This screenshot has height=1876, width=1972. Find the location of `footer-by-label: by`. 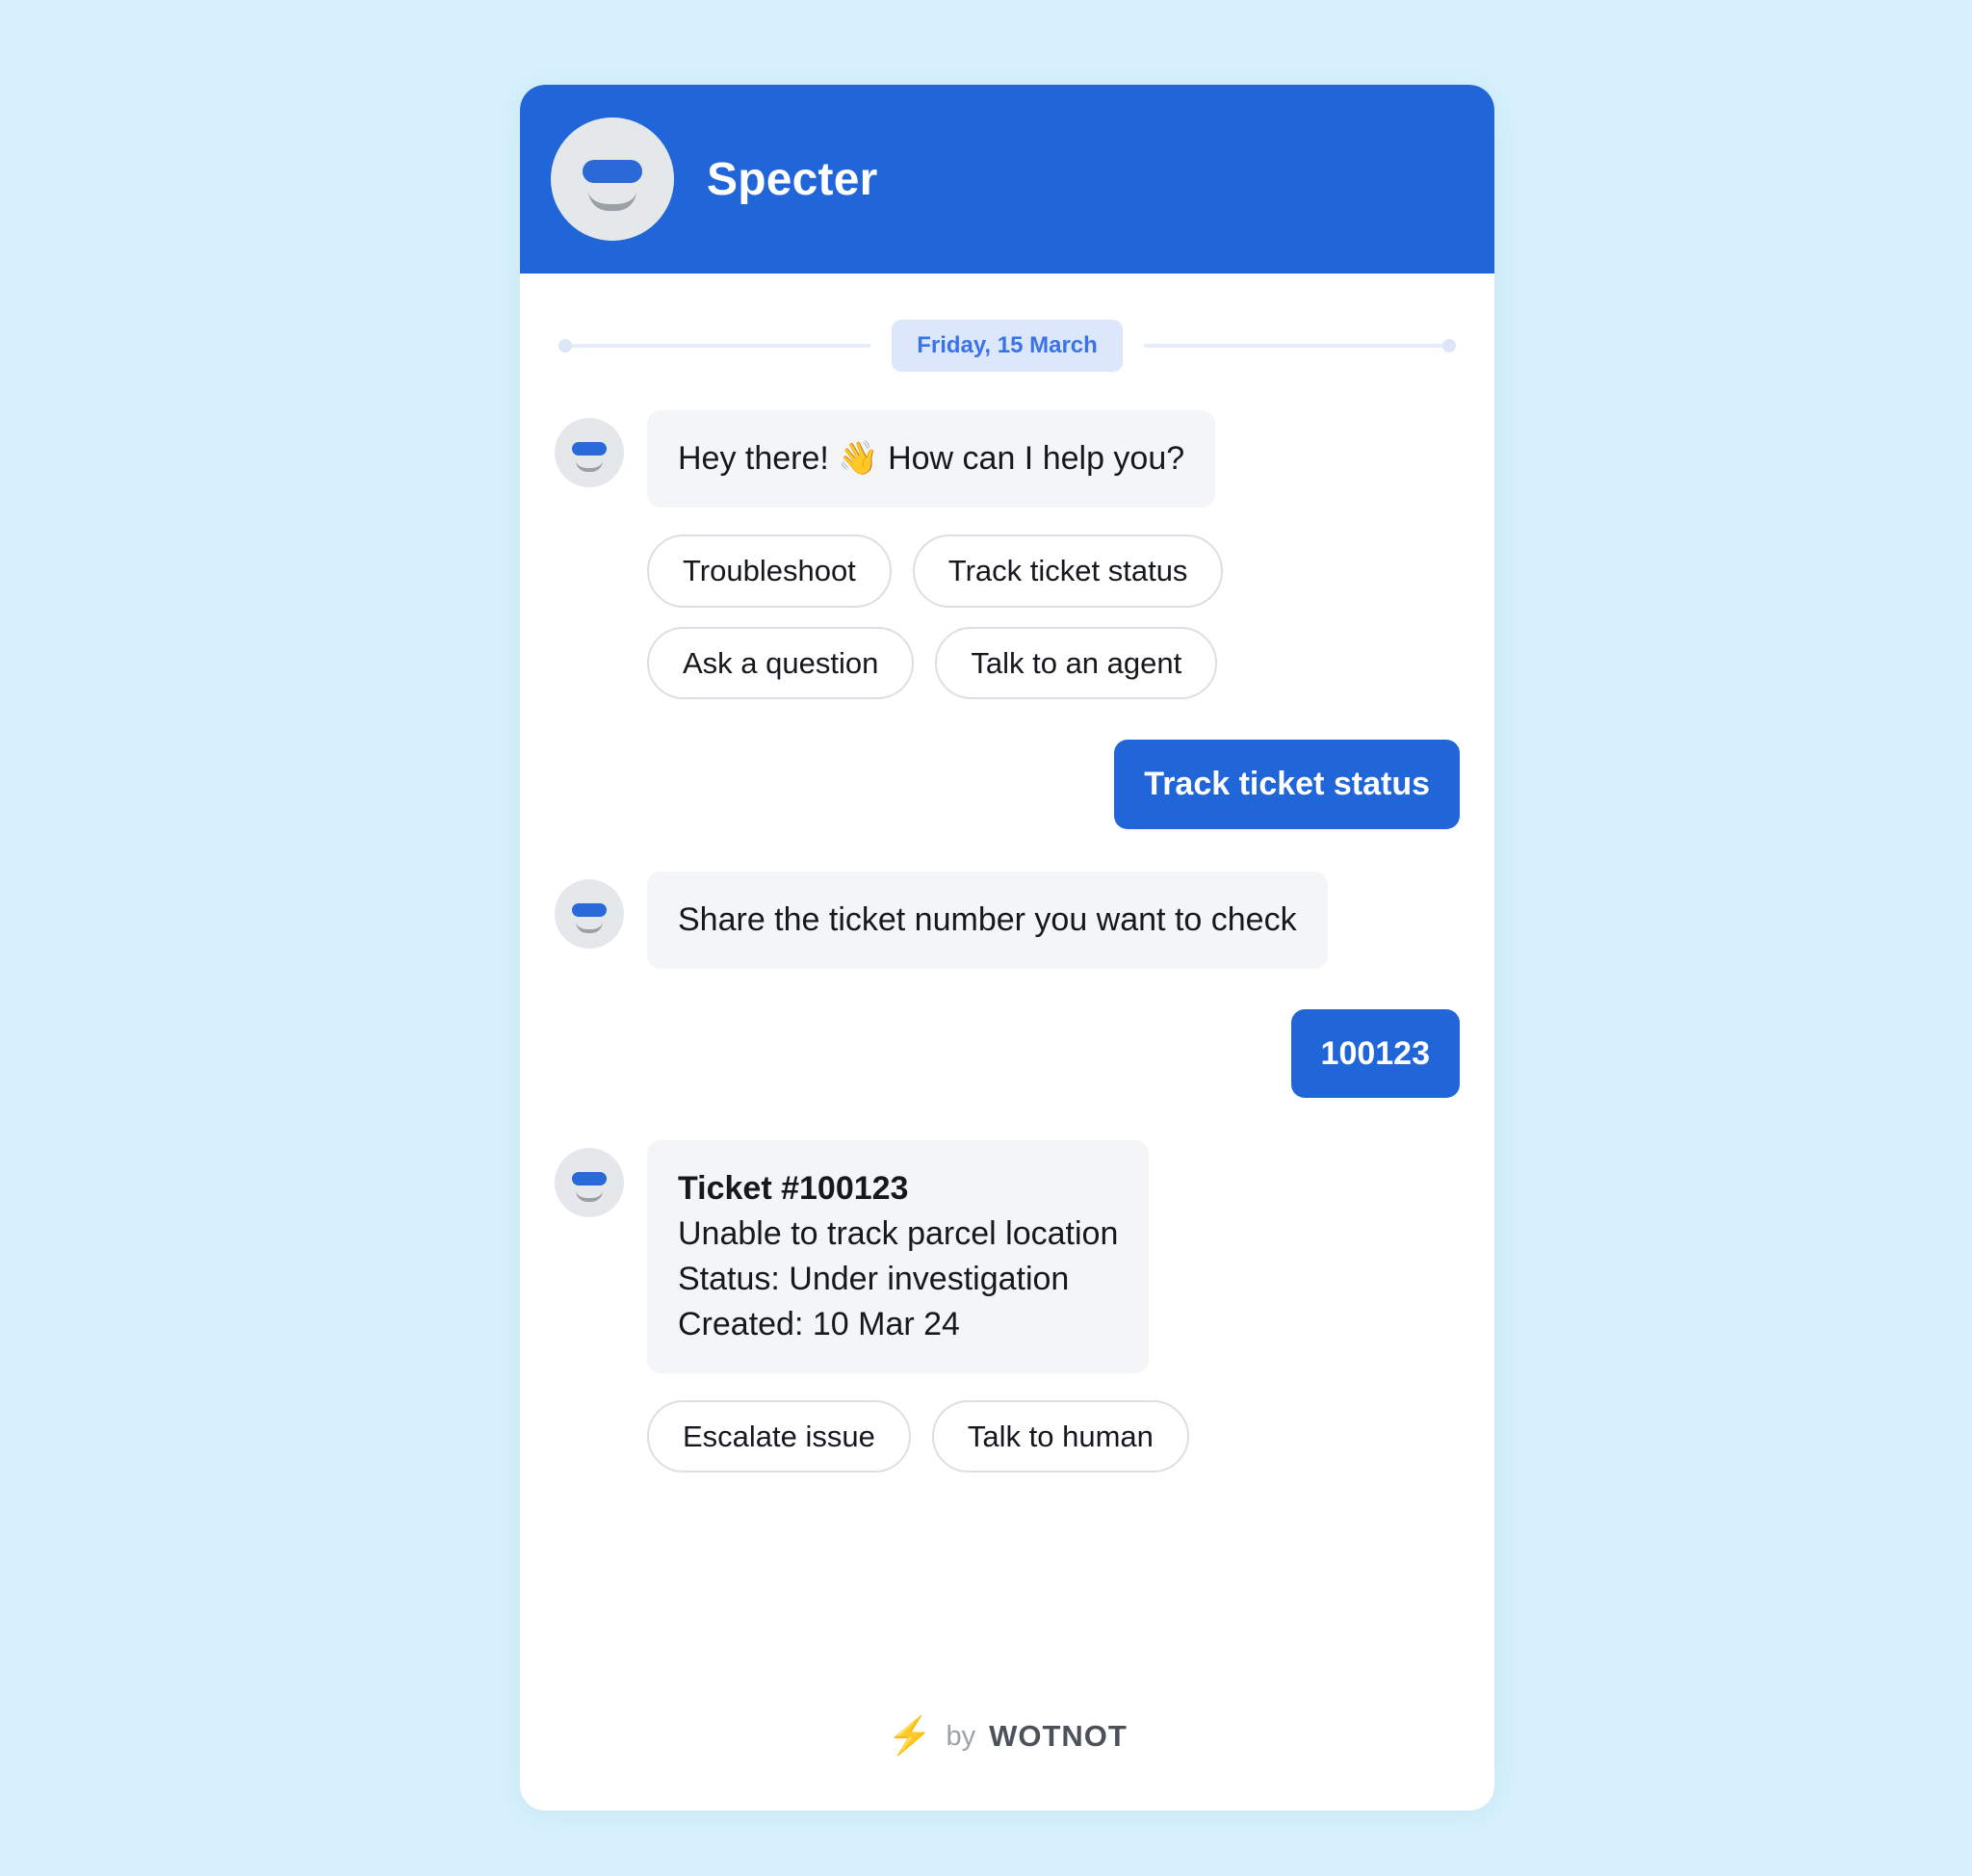

footer-by-label: by is located at coordinates (961, 1736).